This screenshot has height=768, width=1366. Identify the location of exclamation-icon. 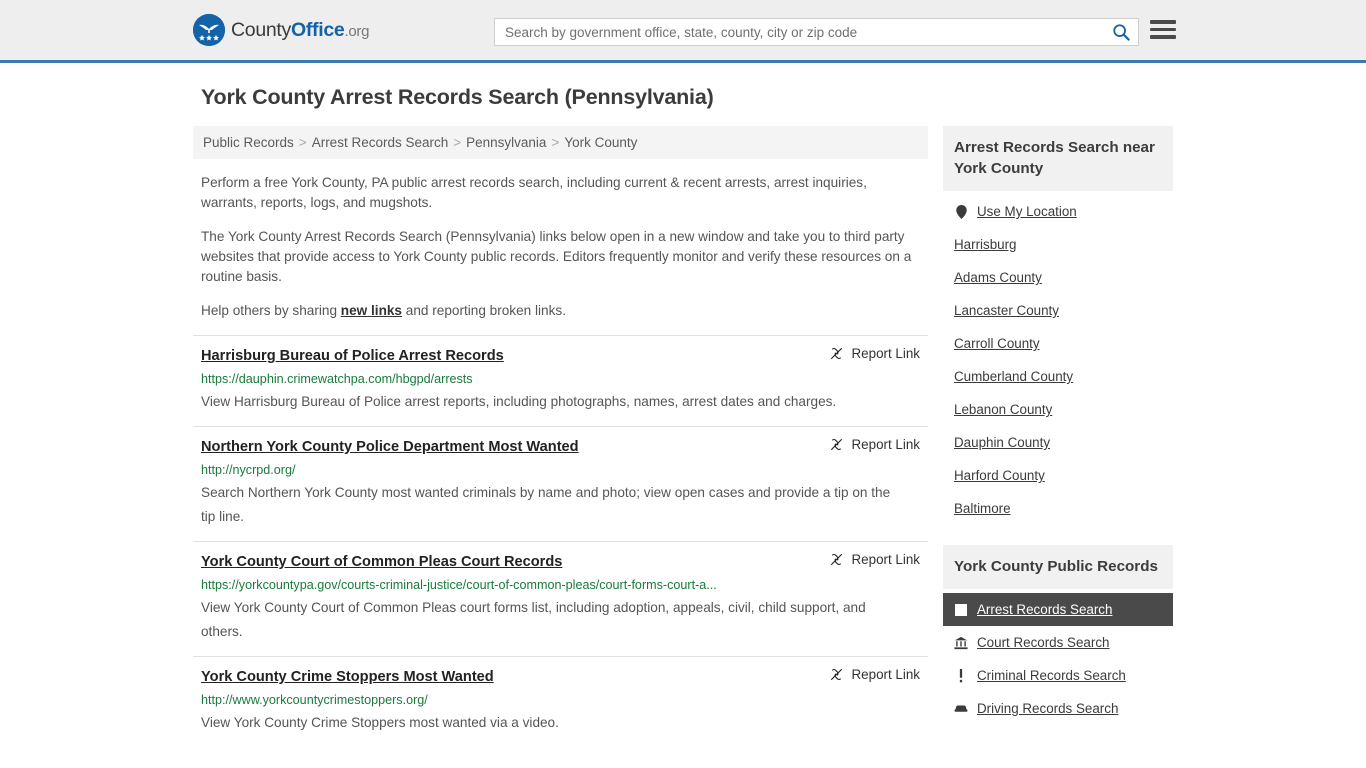
(961, 675).